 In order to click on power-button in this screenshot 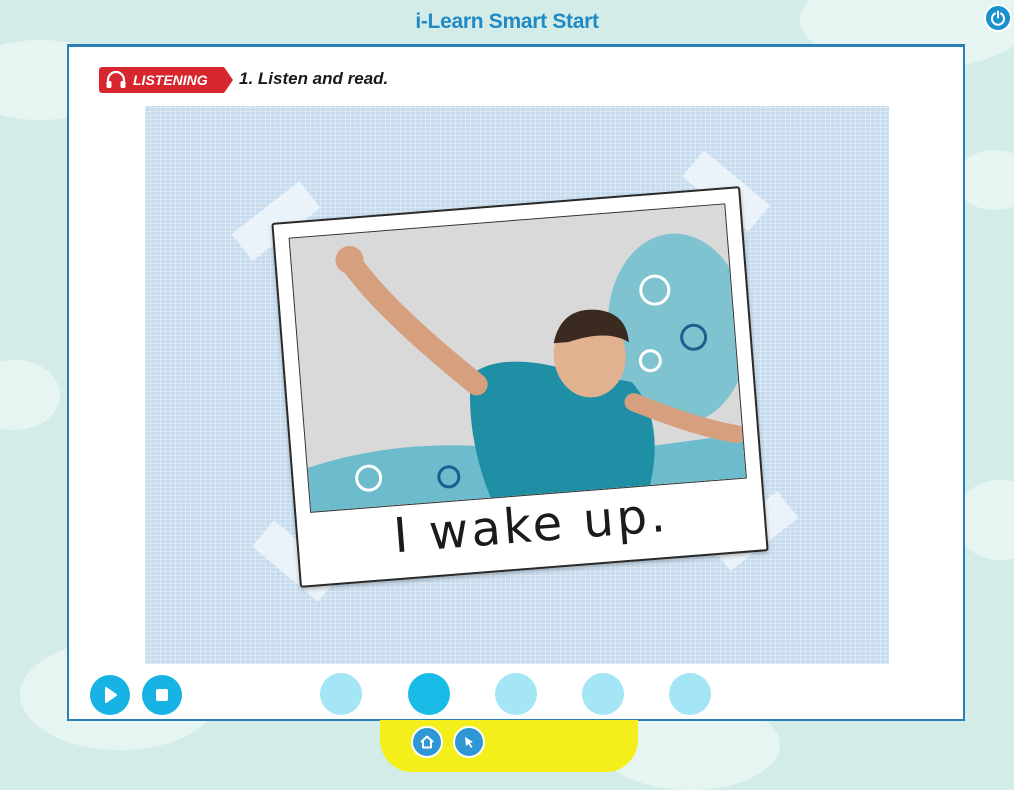, I will do `click(998, 18)`.